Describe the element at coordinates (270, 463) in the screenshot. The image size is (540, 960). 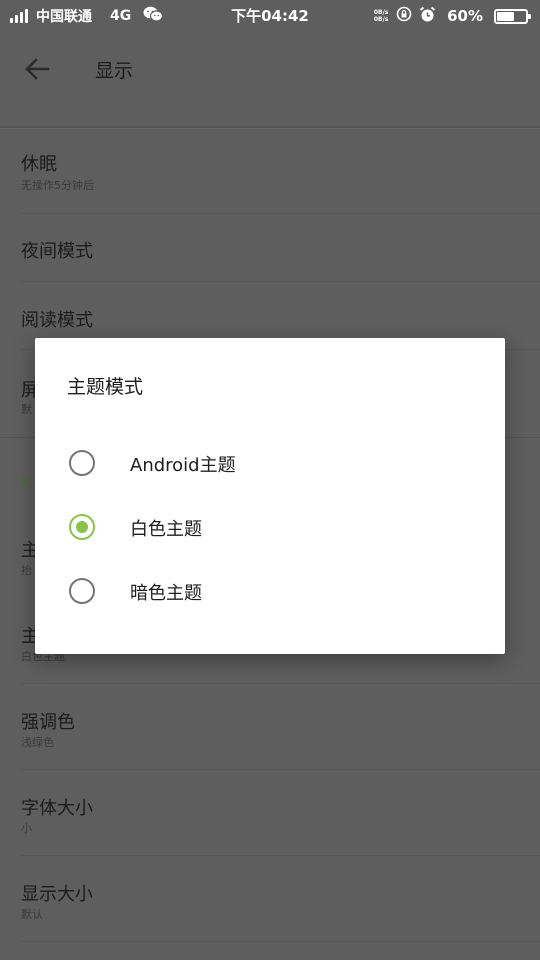
I see `option-android-theme: Android主题` at that location.